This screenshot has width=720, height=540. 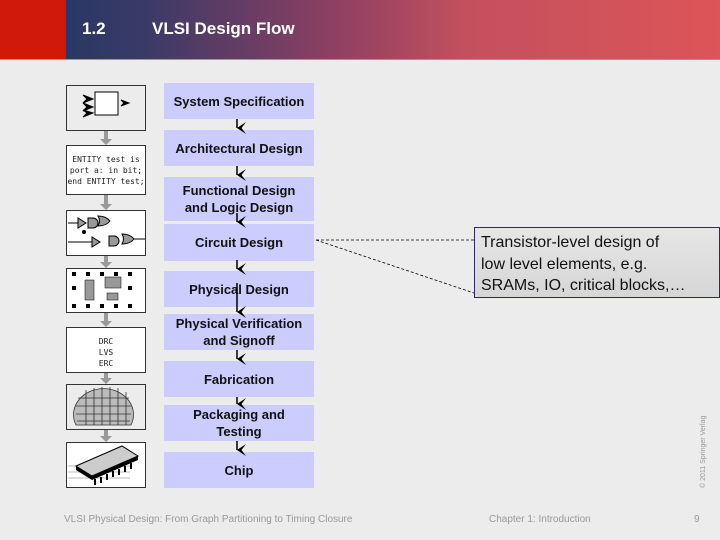 I want to click on block-diagram-icon, so click(x=106, y=104).